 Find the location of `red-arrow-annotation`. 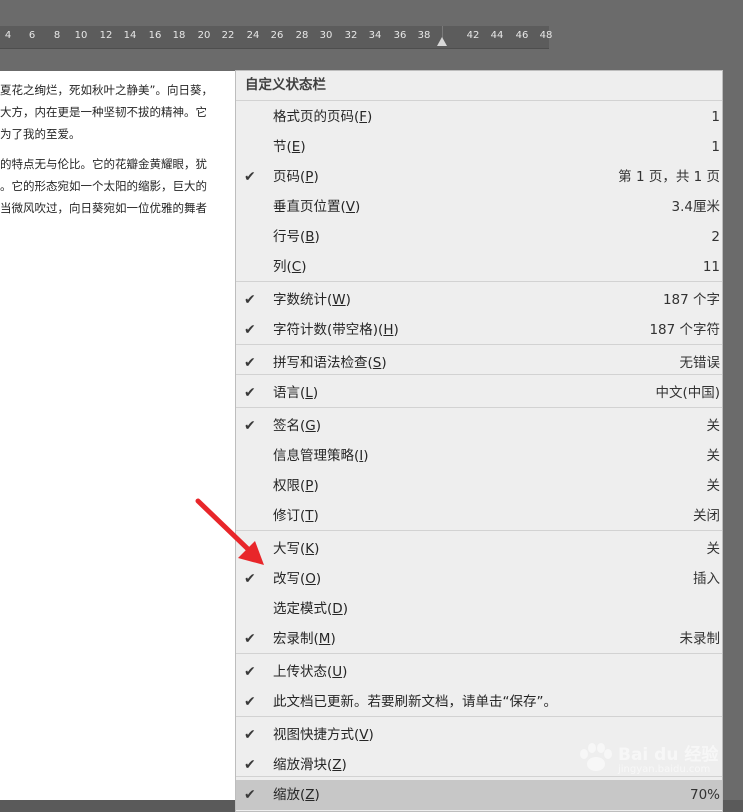

red-arrow-annotation is located at coordinates (229, 531).